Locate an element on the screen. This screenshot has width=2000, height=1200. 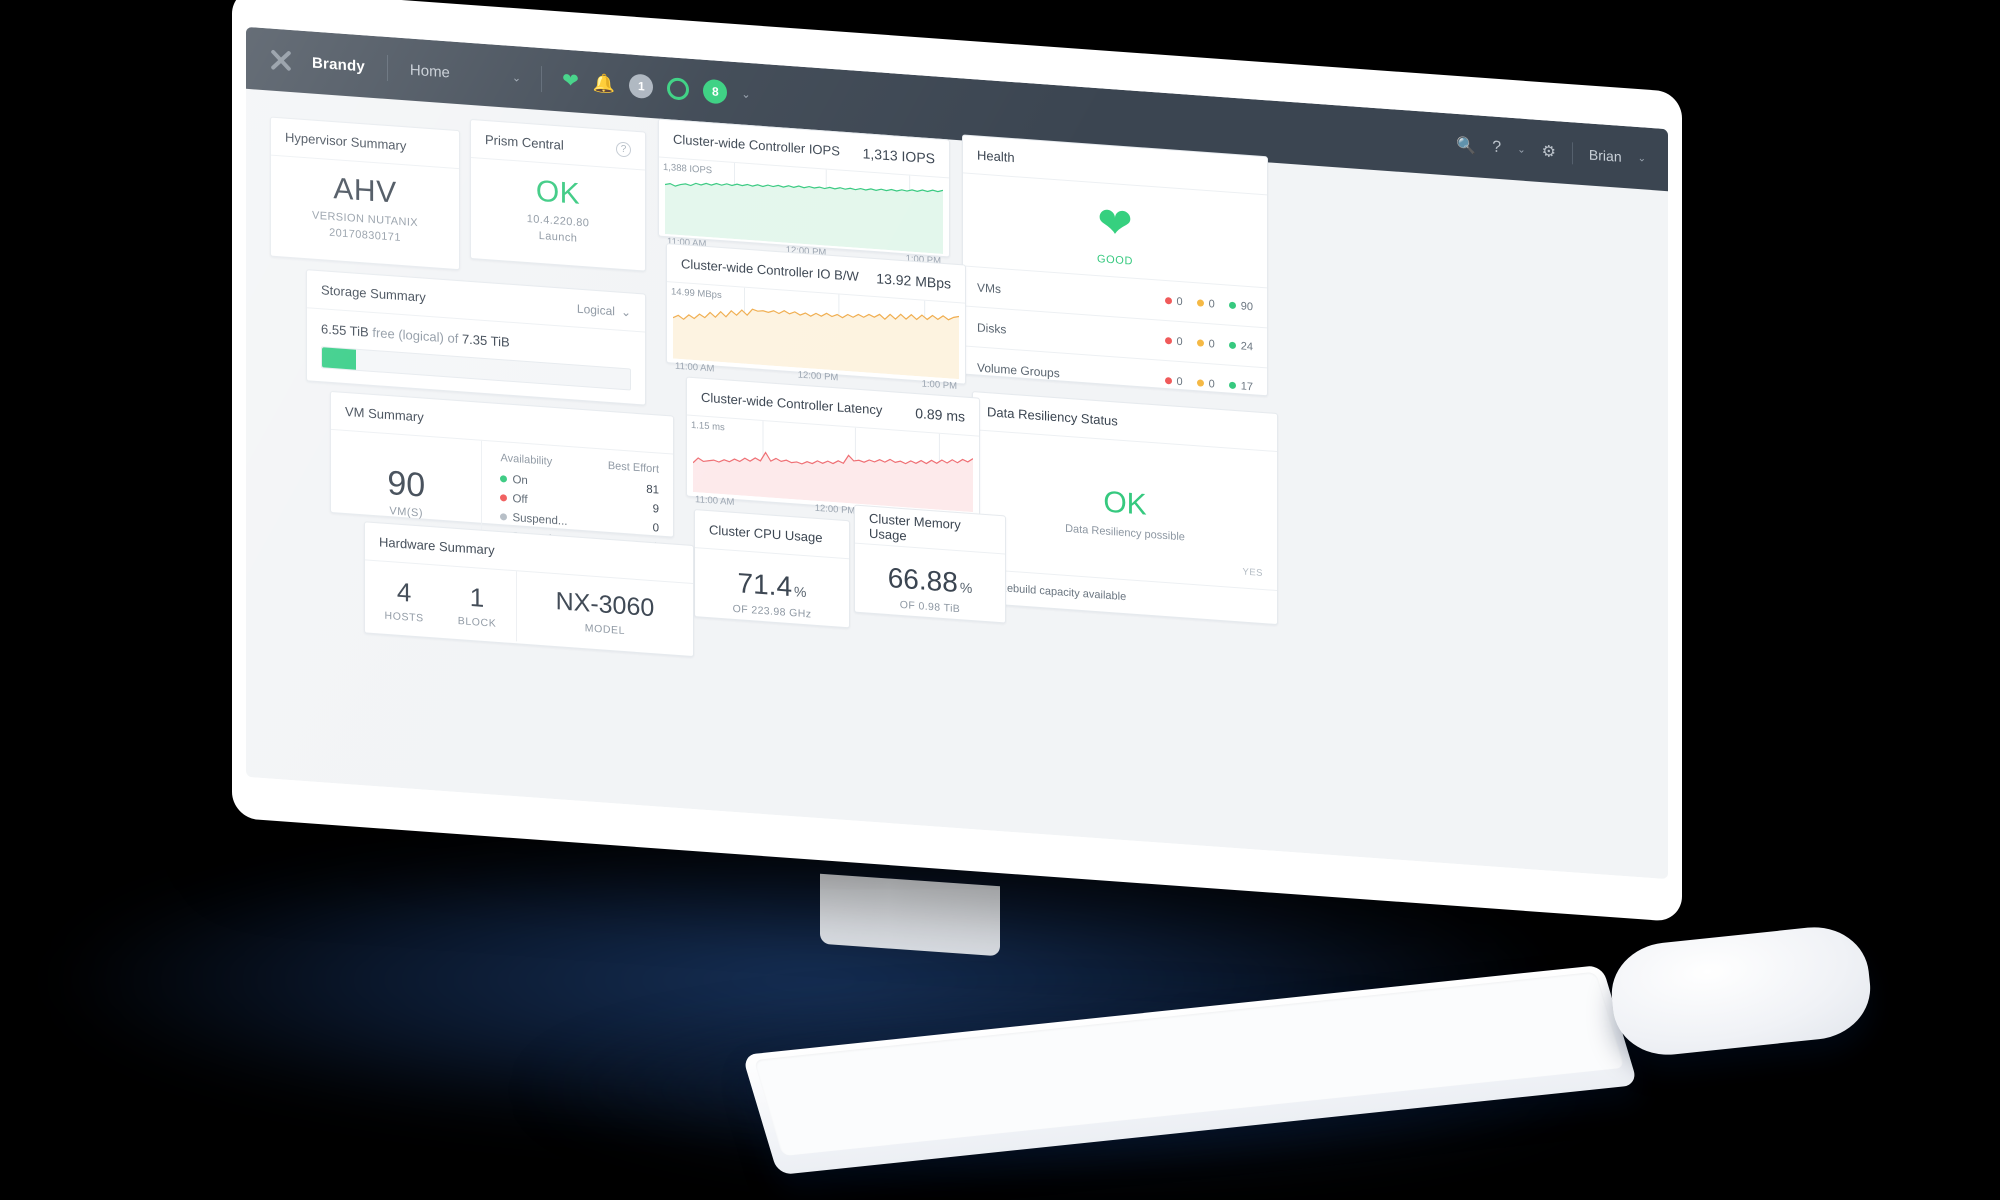
circle-outline-icon is located at coordinates (678, 89).